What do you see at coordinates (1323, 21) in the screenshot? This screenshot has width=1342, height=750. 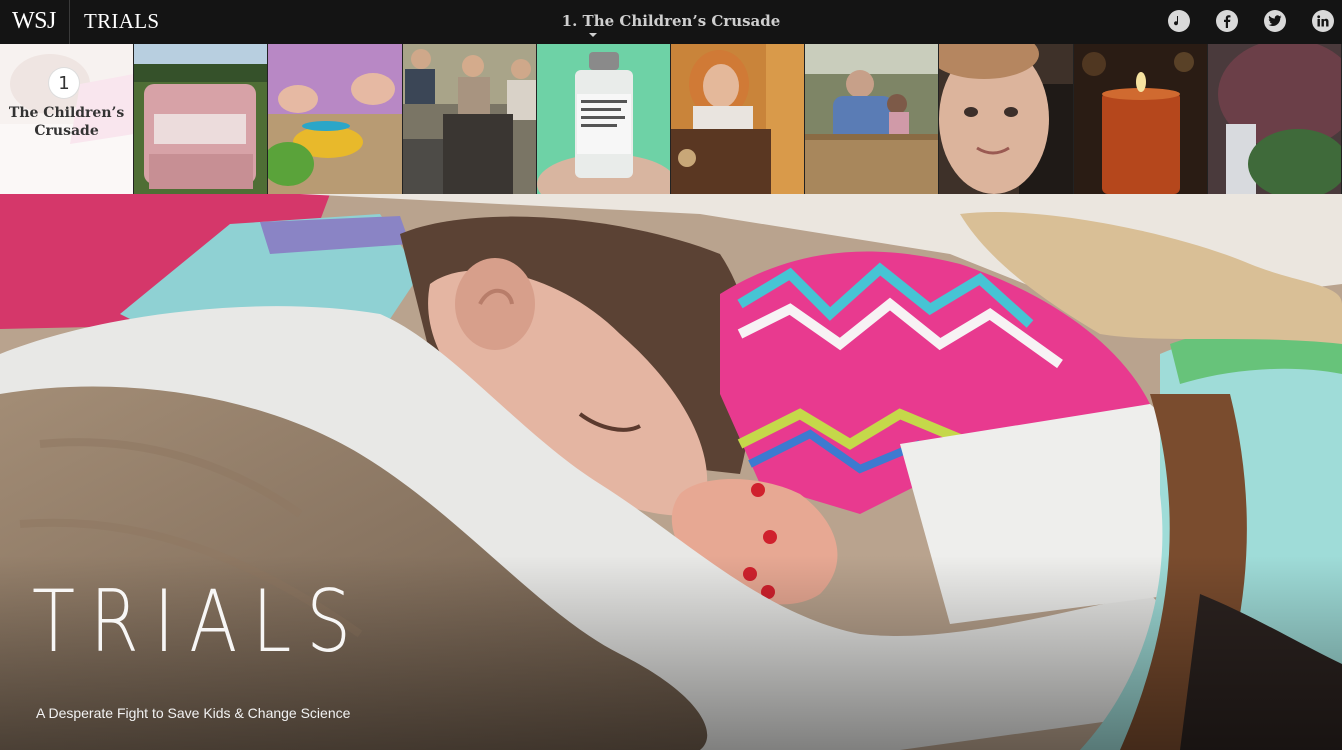 I see `linkedin-icon` at bounding box center [1323, 21].